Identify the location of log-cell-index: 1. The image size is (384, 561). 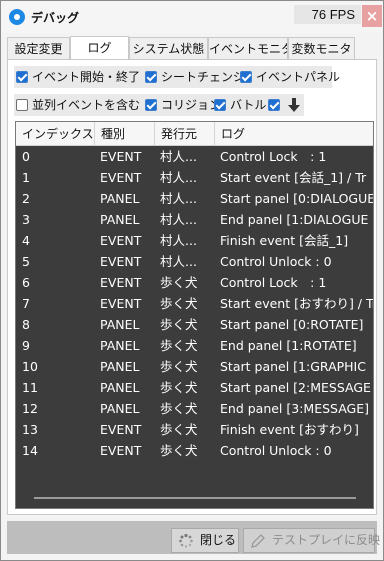
(26, 177).